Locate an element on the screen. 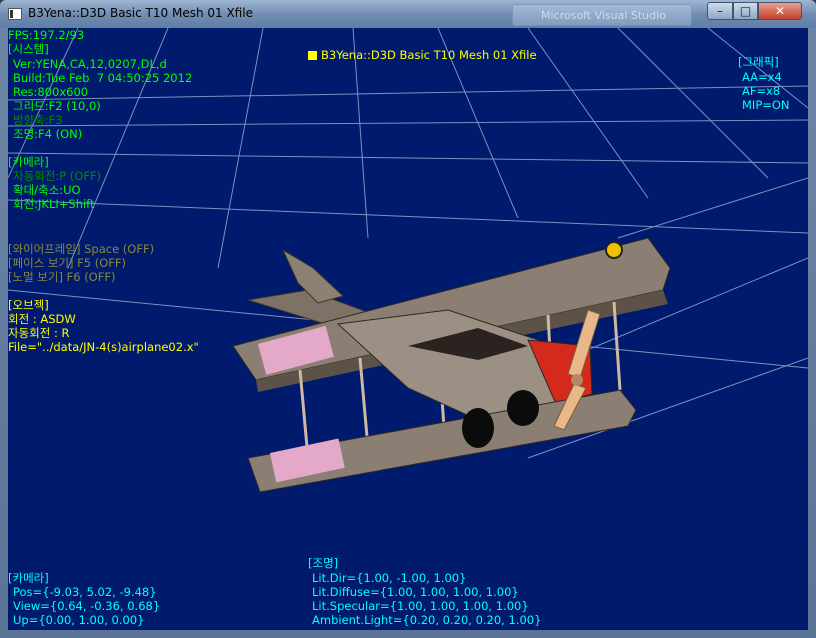  window-title: B3Yena::D3D Basic T10 Mesh 01 Xfile is located at coordinates (140, 13).